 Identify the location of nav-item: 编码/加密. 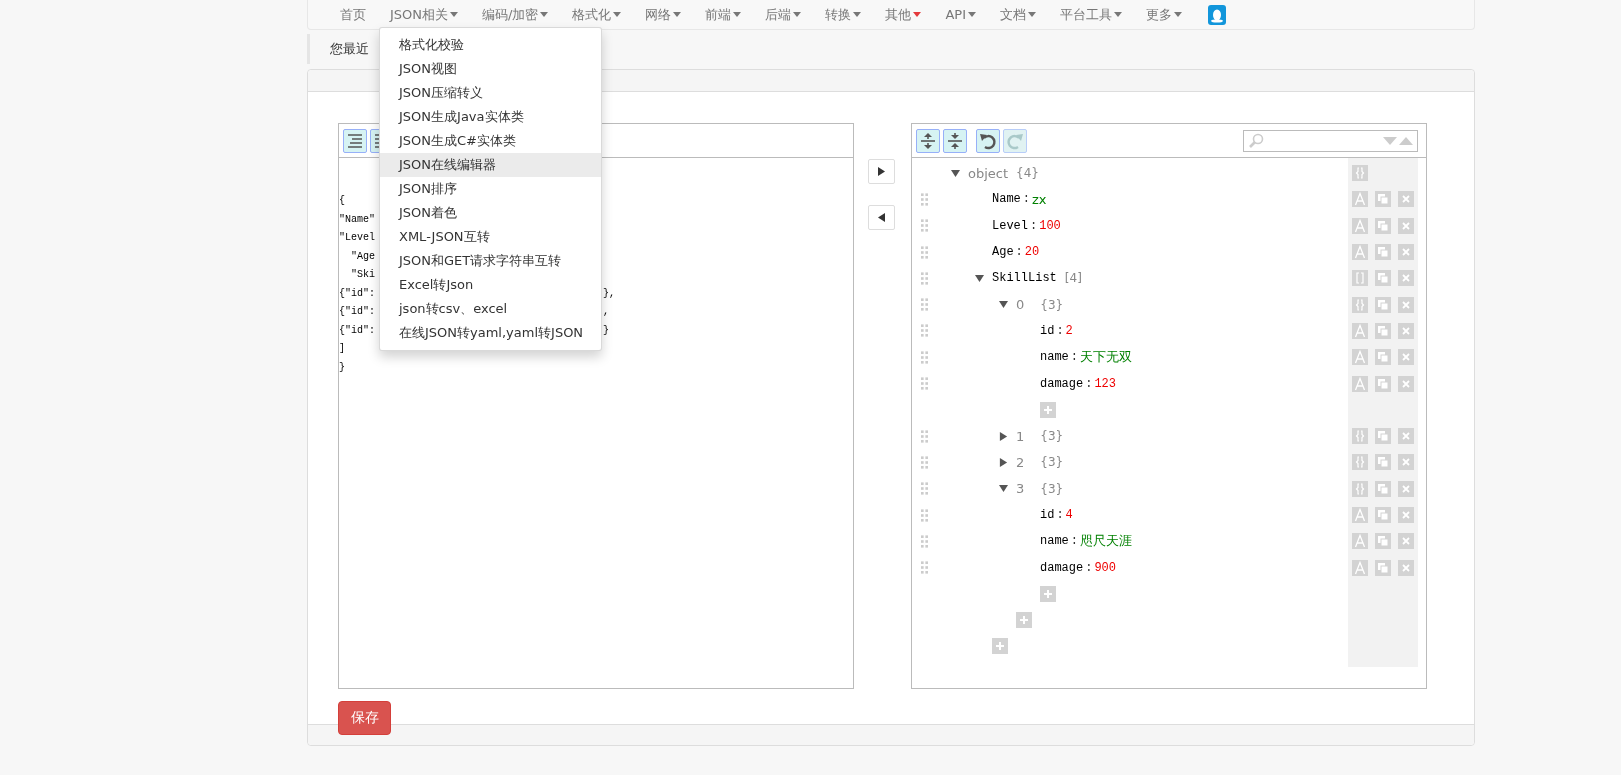
(515, 14).